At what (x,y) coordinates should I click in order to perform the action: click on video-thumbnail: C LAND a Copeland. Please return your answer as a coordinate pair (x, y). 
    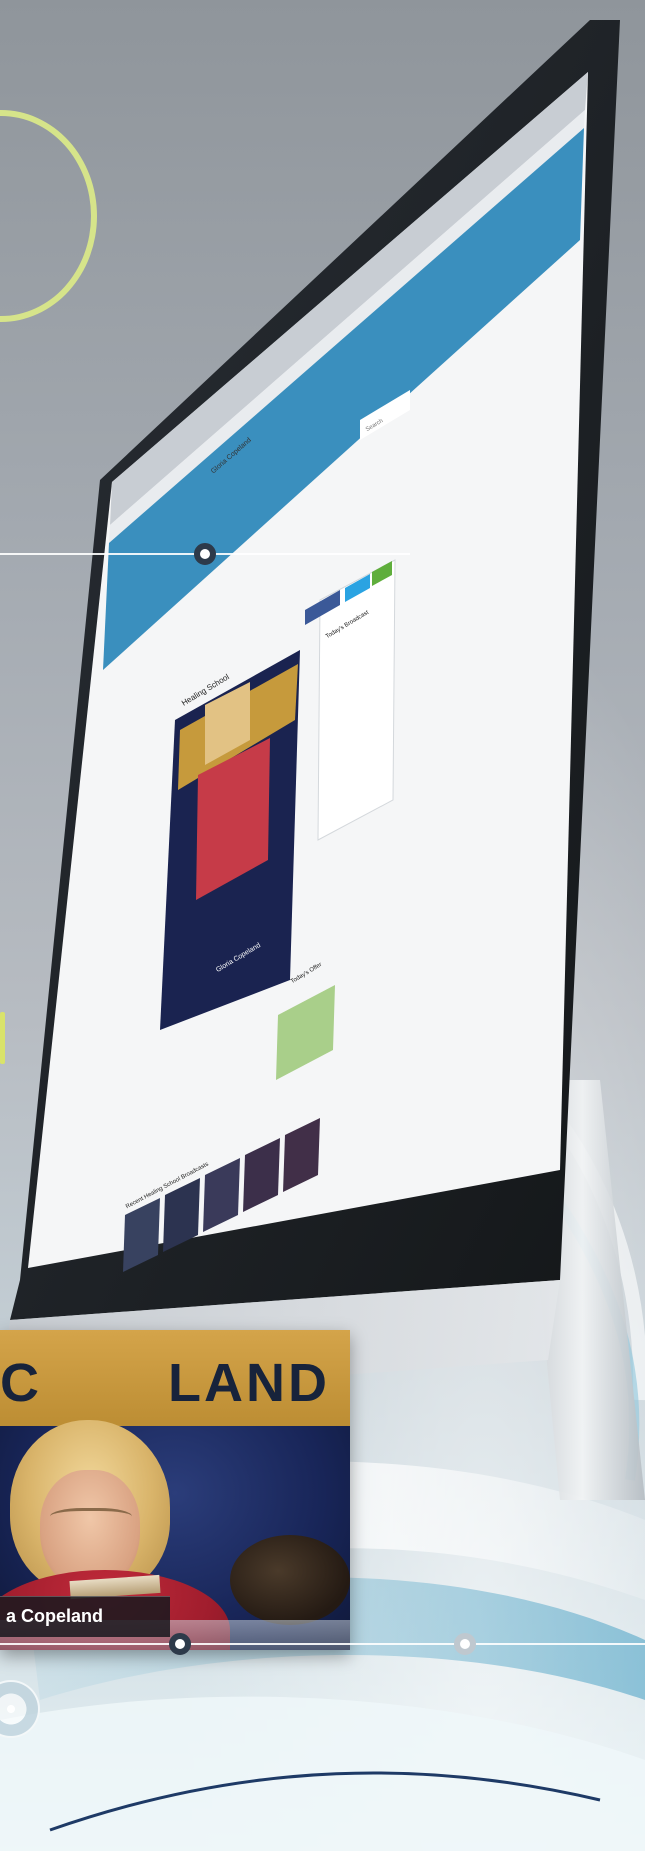
    Looking at the image, I should click on (175, 1490).